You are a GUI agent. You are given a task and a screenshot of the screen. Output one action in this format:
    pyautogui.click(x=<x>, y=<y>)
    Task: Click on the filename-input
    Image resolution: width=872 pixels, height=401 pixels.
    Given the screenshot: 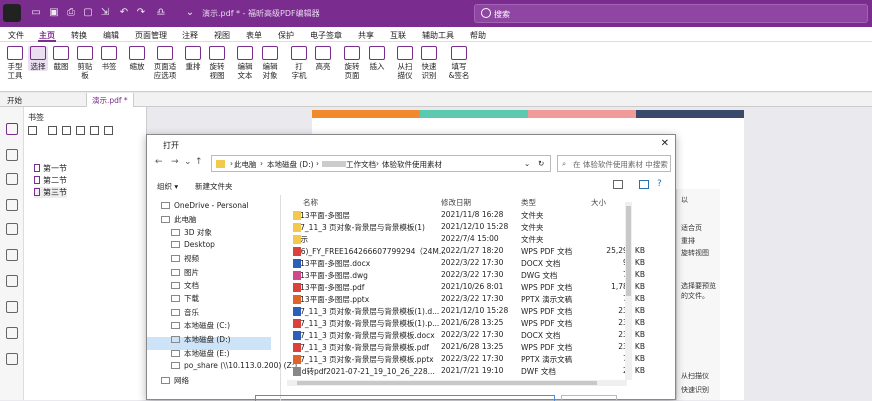 What is the action you would take?
    pyautogui.click(x=405, y=398)
    